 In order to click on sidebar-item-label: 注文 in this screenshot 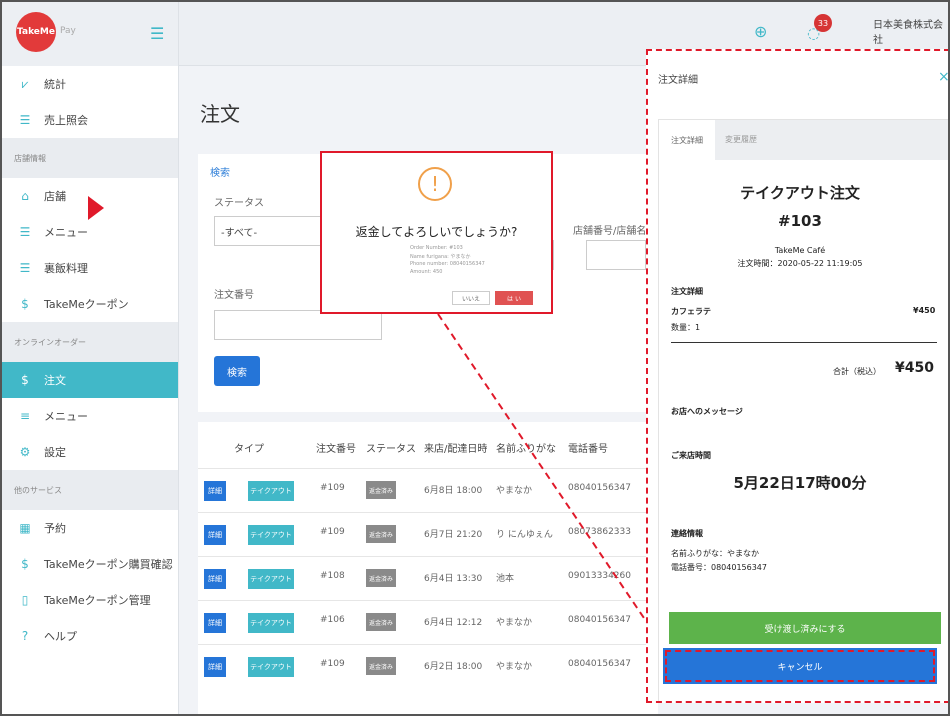, I will do `click(55, 380)`.